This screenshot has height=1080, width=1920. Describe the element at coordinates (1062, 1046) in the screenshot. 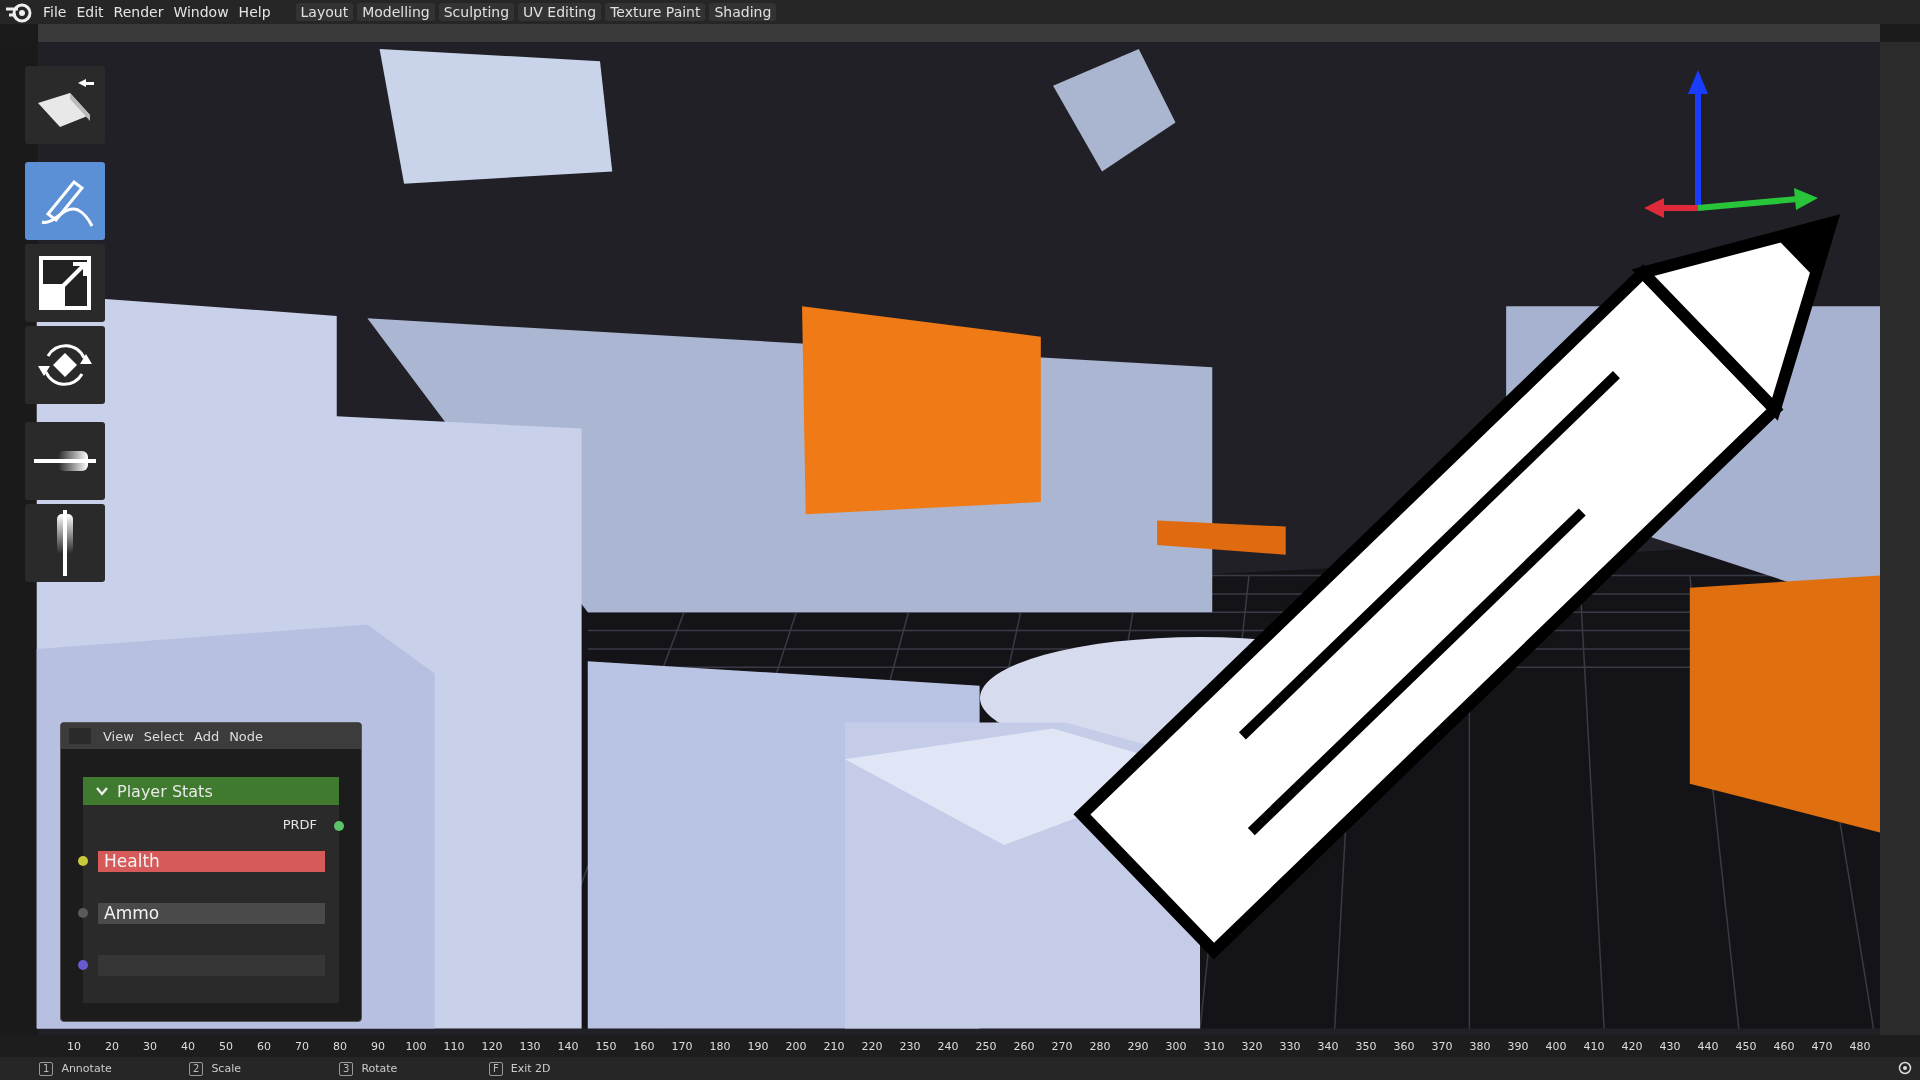

I see `frame-number: 270` at that location.